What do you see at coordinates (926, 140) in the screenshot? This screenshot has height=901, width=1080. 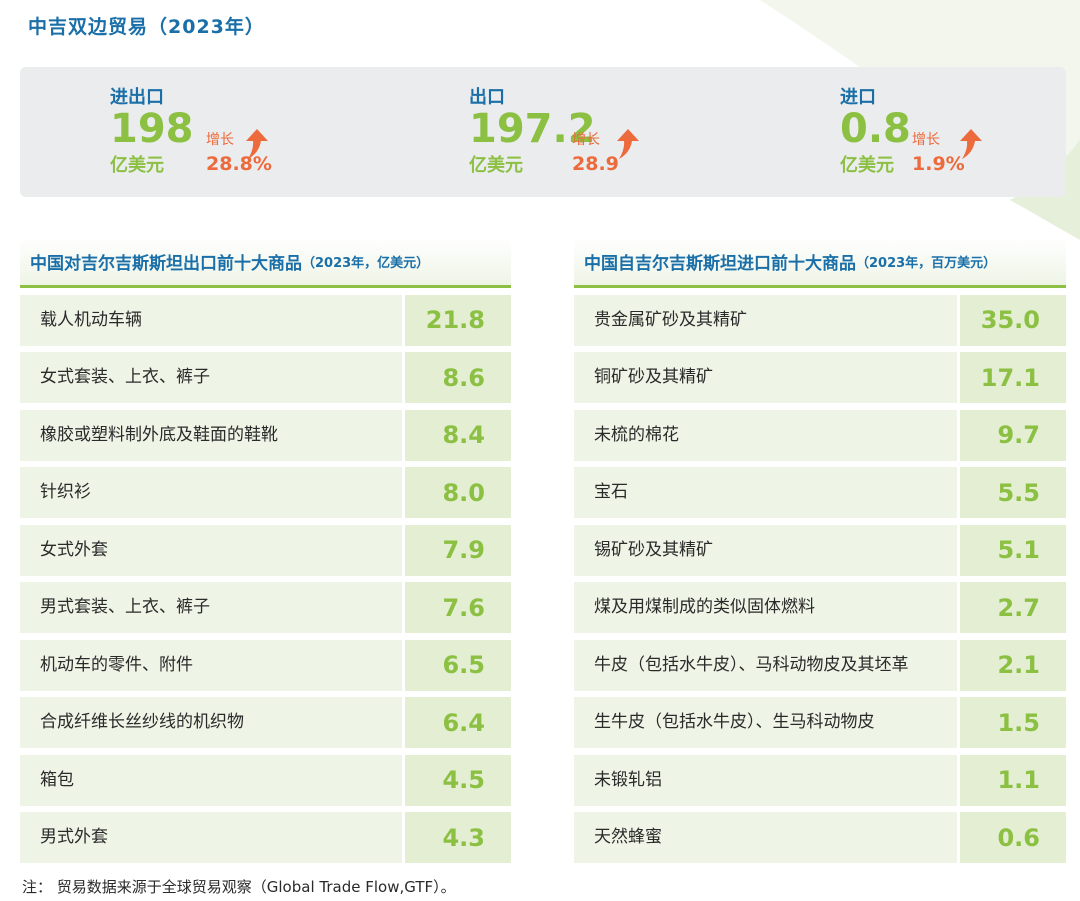 I see `stat-import-growth-label: 增长` at bounding box center [926, 140].